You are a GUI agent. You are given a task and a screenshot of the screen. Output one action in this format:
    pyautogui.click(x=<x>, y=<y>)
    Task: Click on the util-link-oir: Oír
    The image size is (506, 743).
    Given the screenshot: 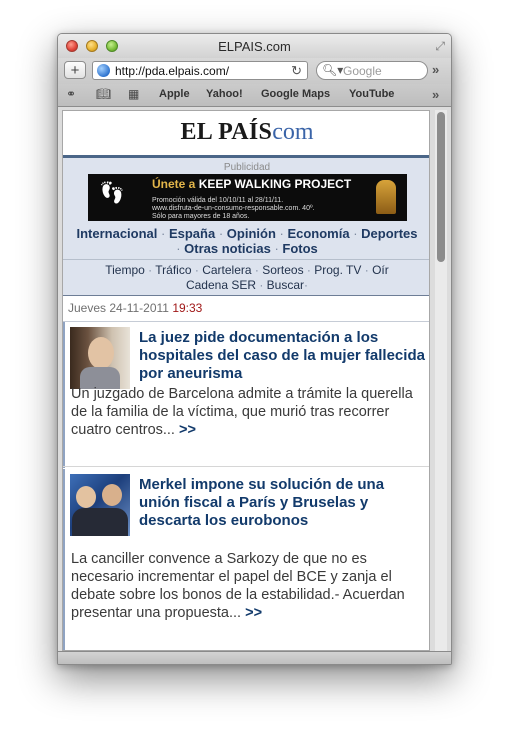 What is the action you would take?
    pyautogui.click(x=380, y=270)
    